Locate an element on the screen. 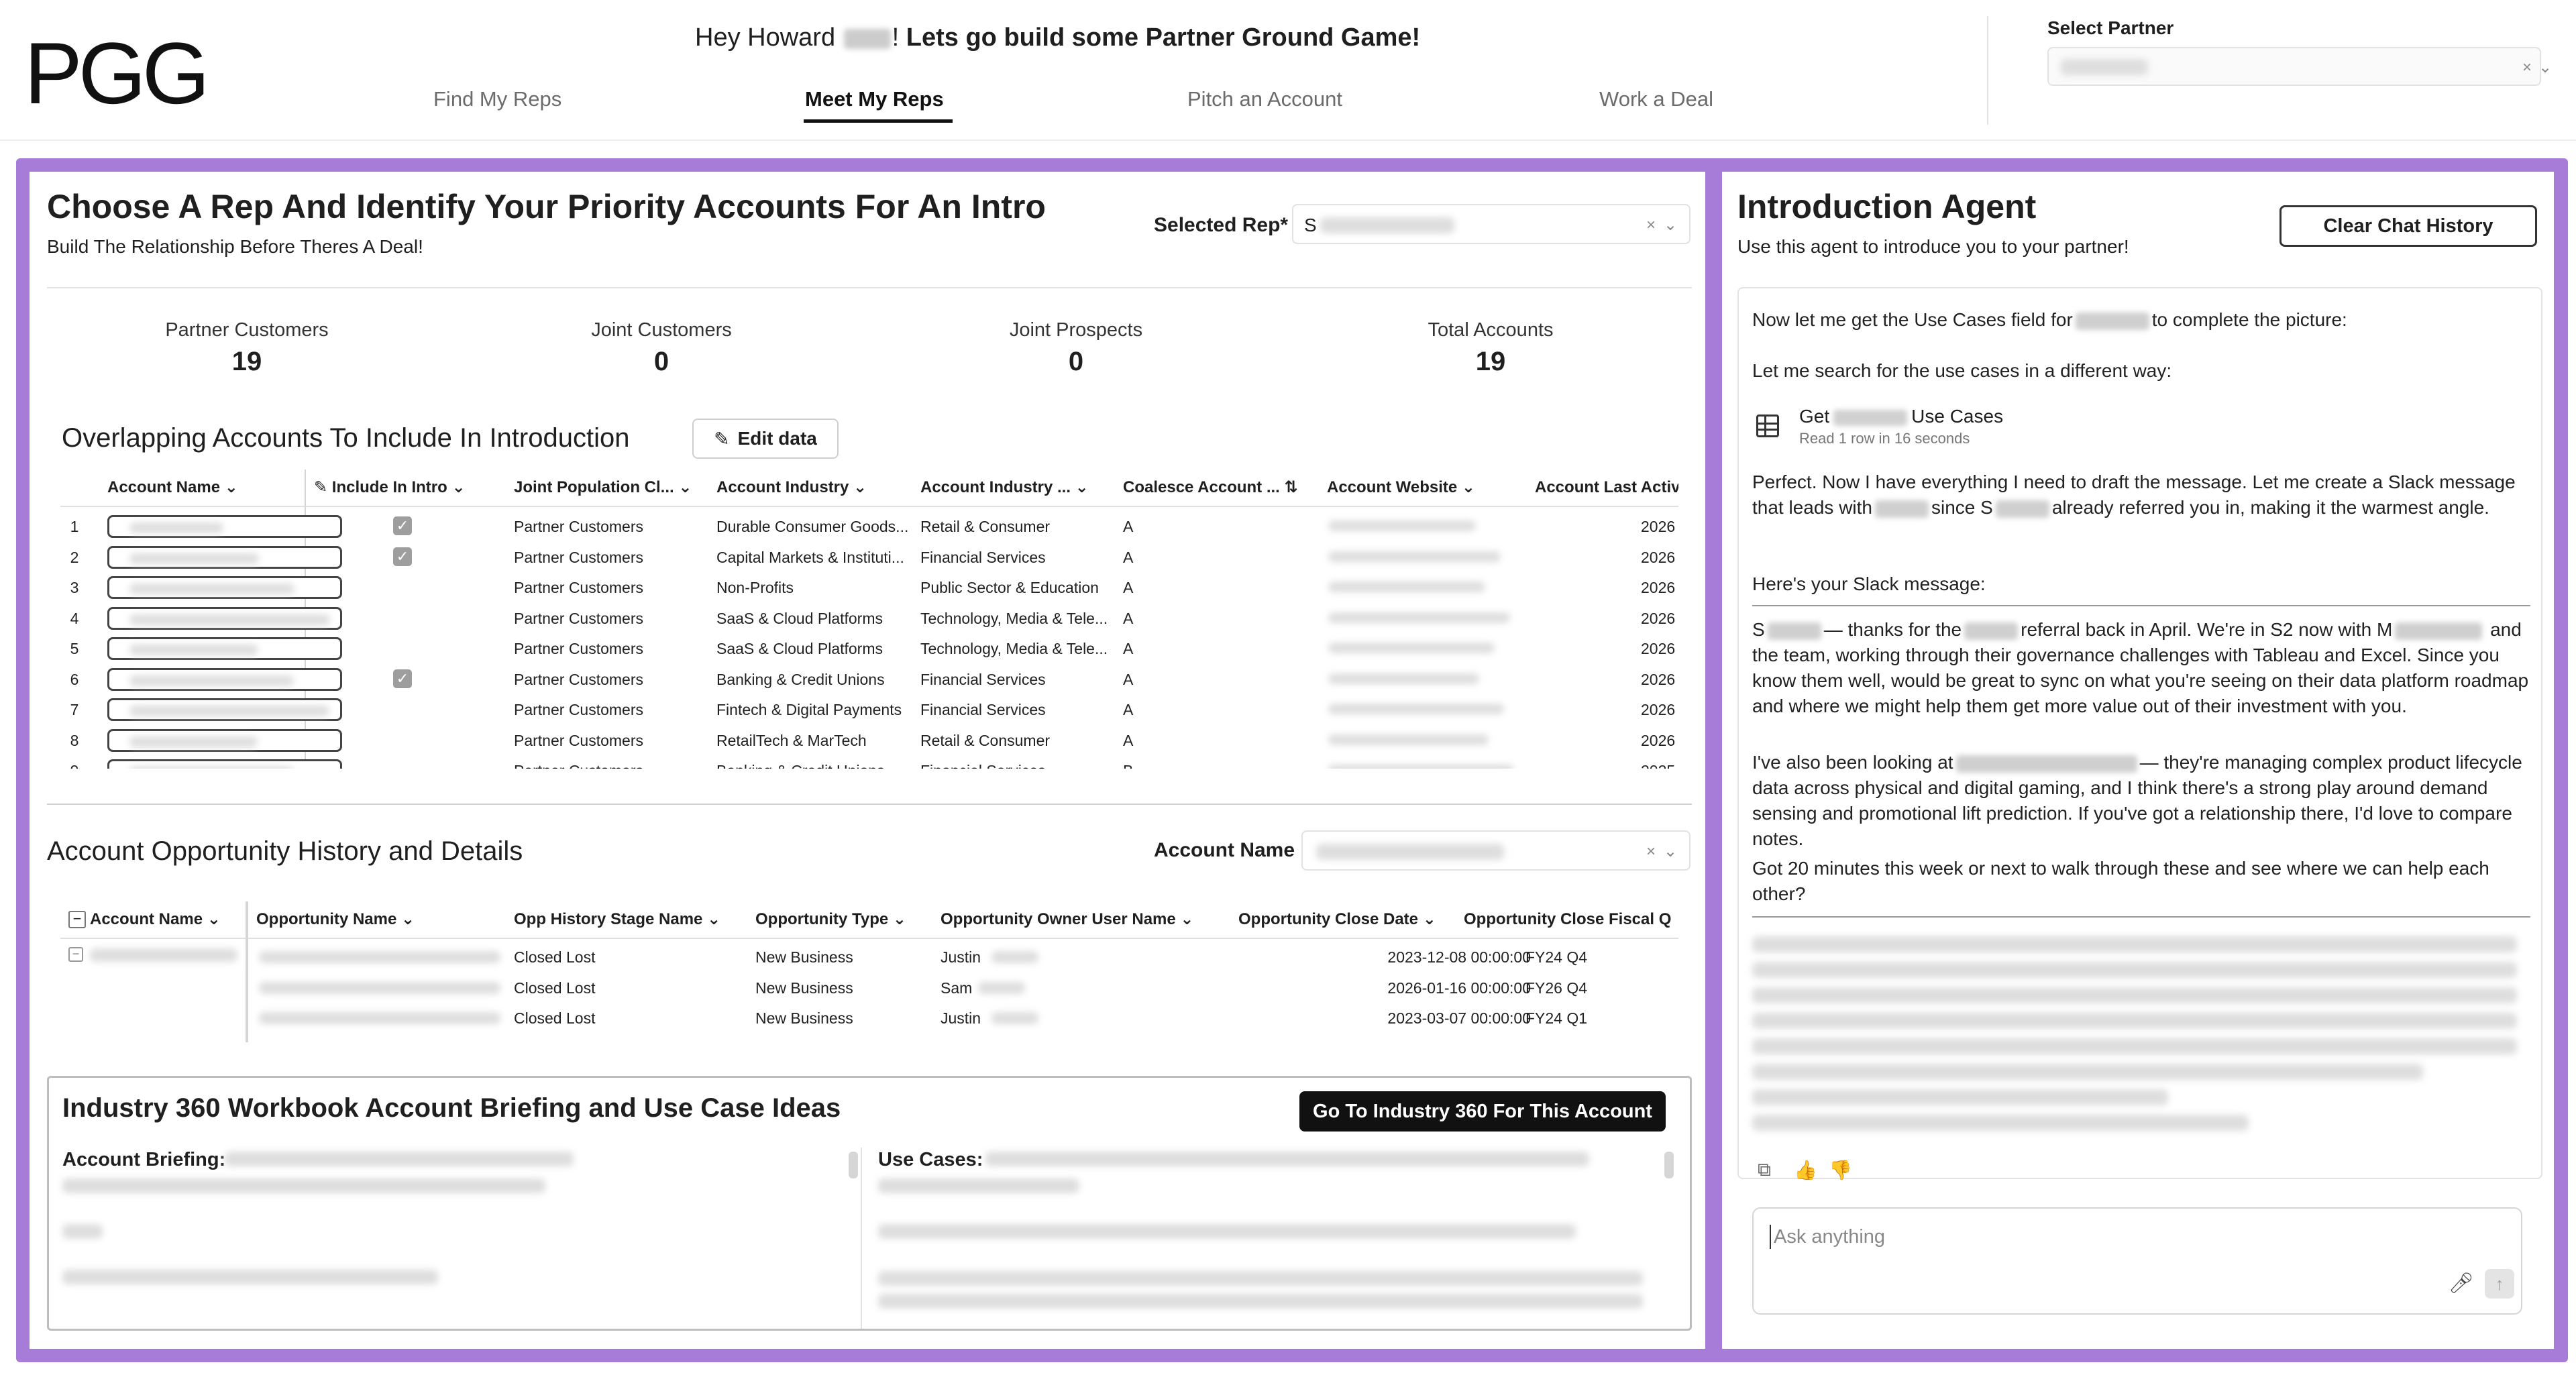 The image size is (2576, 1379). use-cases-scrollbar is located at coordinates (1669, 1165).